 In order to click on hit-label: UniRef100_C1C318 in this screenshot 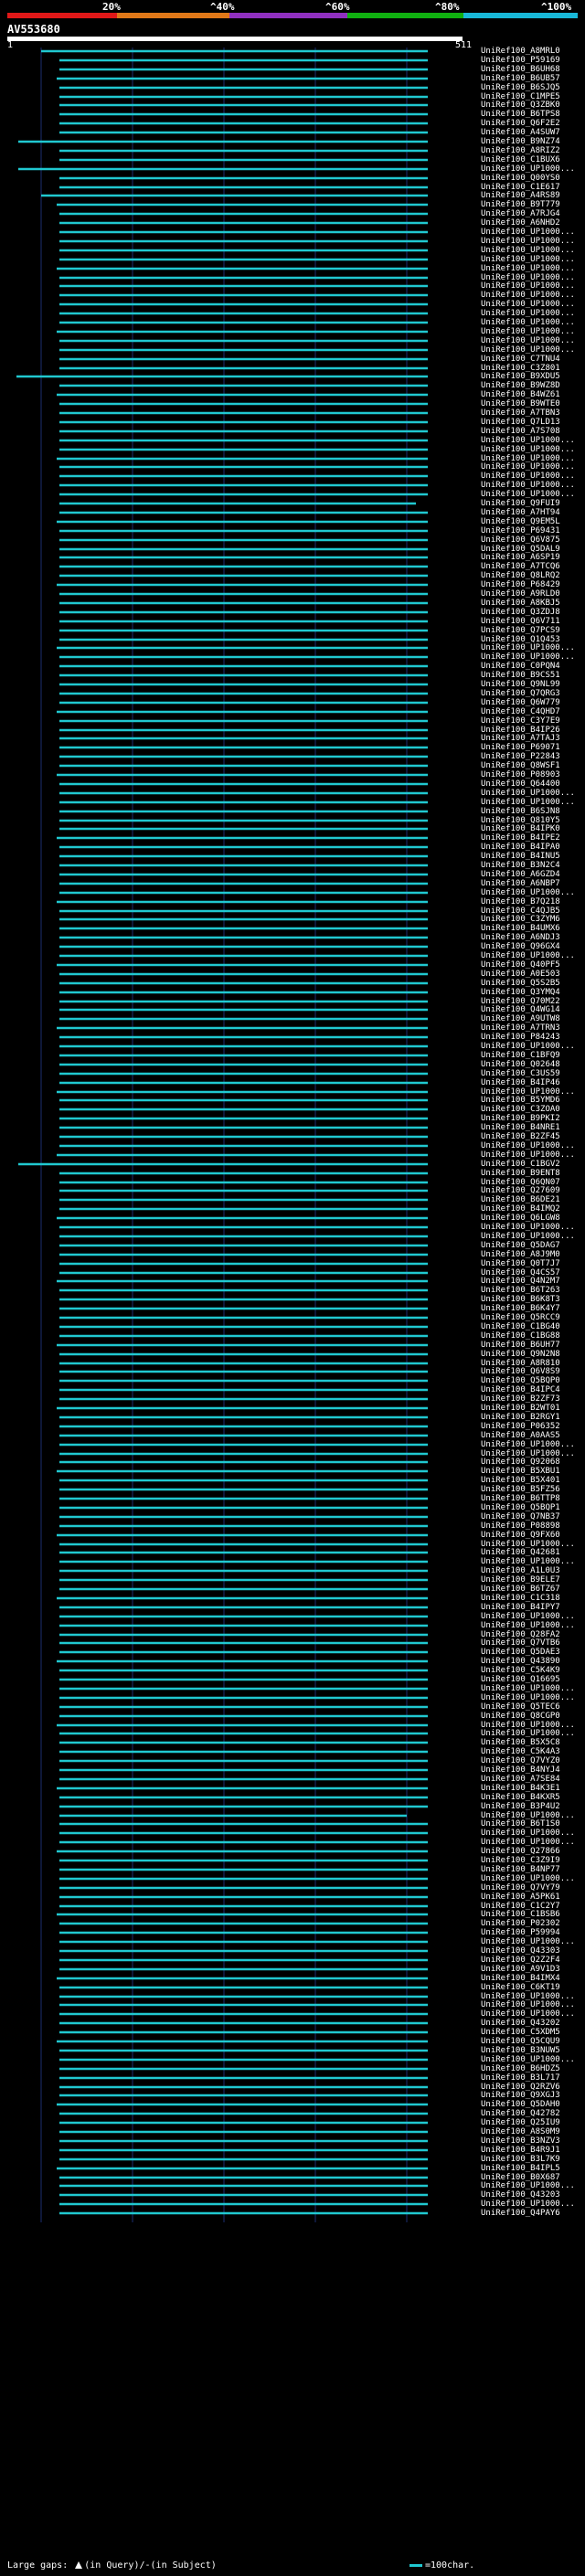, I will do `click(520, 1598)`.